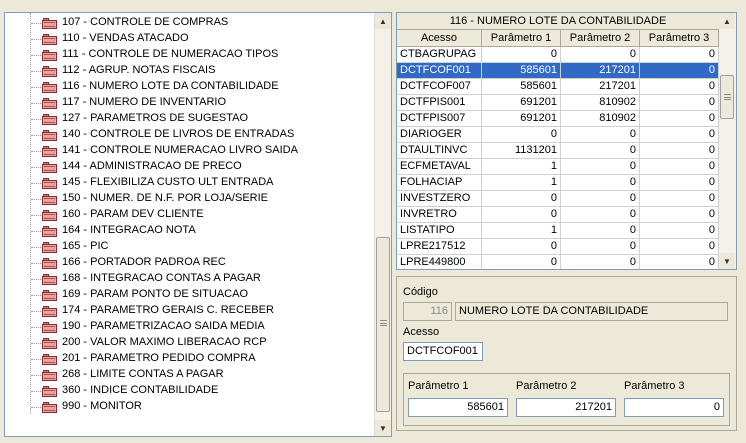 This screenshot has height=443, width=746. I want to click on column-header-acesso: Acesso, so click(439, 38).